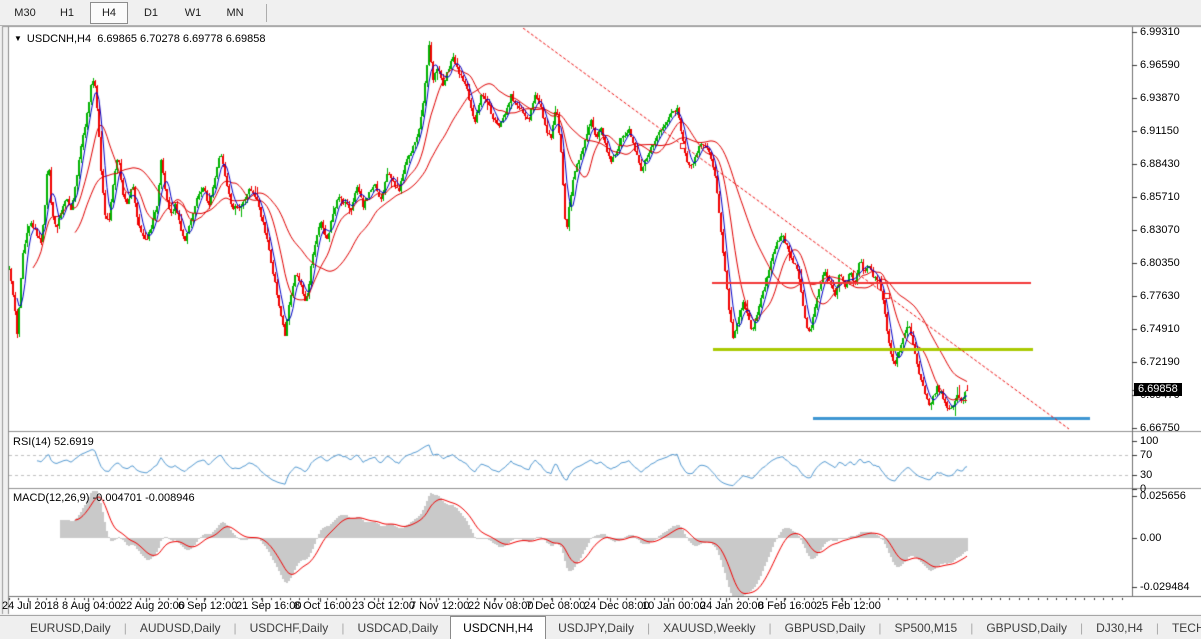 This screenshot has width=1201, height=639. I want to click on tab-sp500-m15: SP500,M15, so click(925, 627).